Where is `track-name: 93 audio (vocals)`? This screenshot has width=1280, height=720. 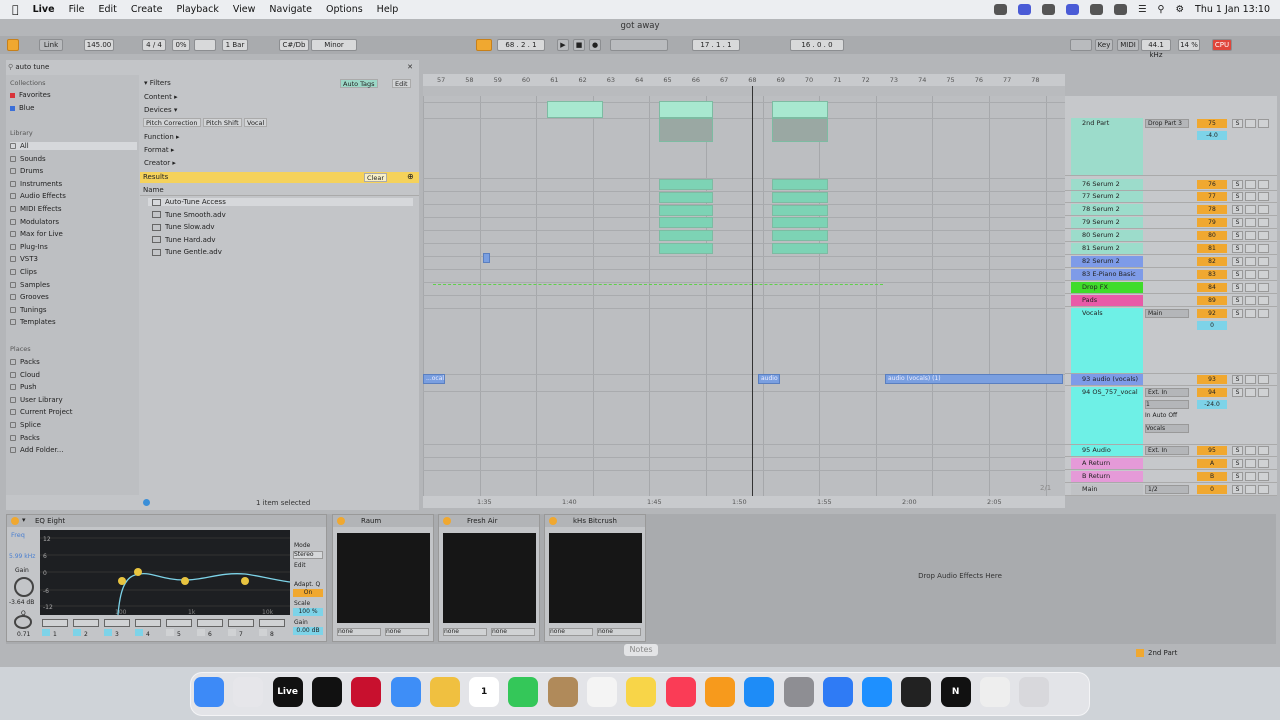
track-name: 93 audio (vocals) is located at coordinates (1110, 379).